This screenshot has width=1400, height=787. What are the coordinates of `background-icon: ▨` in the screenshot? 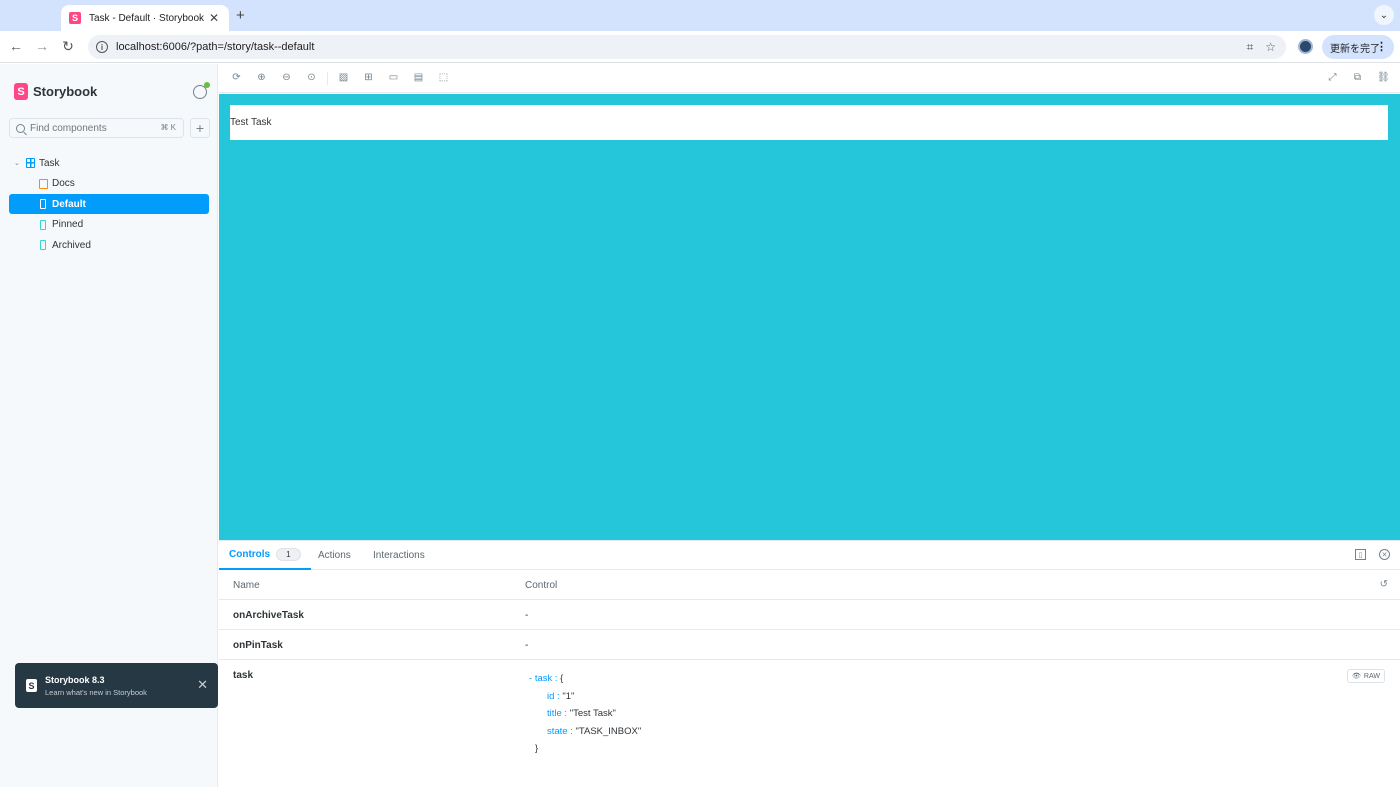 It's located at (343, 77).